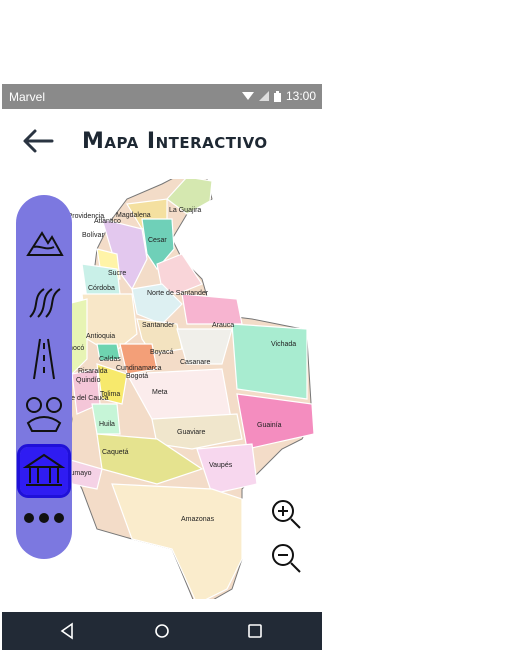  What do you see at coordinates (38, 141) in the screenshot?
I see `arrow-left-icon` at bounding box center [38, 141].